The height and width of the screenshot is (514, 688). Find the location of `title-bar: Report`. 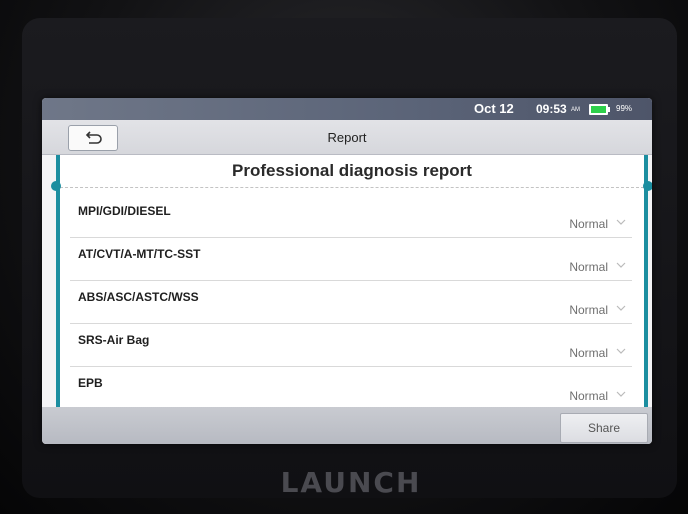

title-bar: Report is located at coordinates (347, 137).